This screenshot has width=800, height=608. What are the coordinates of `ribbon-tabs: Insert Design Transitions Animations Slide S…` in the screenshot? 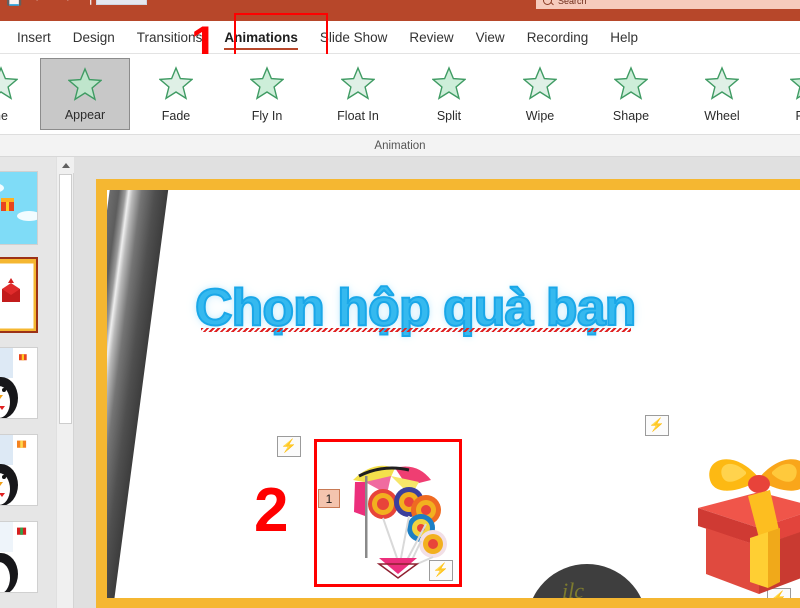 It's located at (400, 37).